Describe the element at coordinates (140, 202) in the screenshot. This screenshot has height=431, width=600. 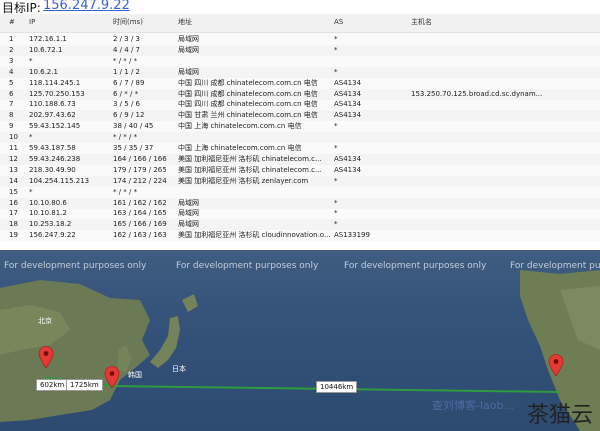
I see `table-cell: 161 / 162 / 162` at that location.